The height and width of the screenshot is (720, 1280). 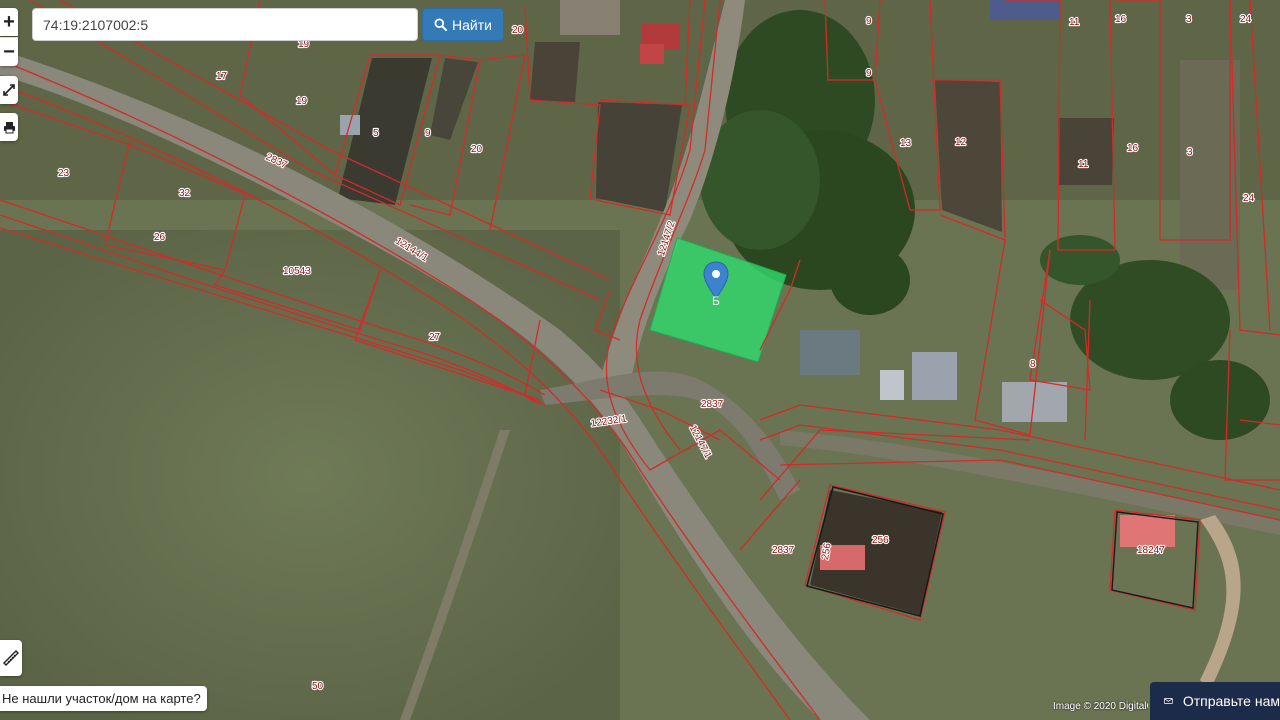 I want to click on zoom-in-button: +, so click(x=9, y=22).